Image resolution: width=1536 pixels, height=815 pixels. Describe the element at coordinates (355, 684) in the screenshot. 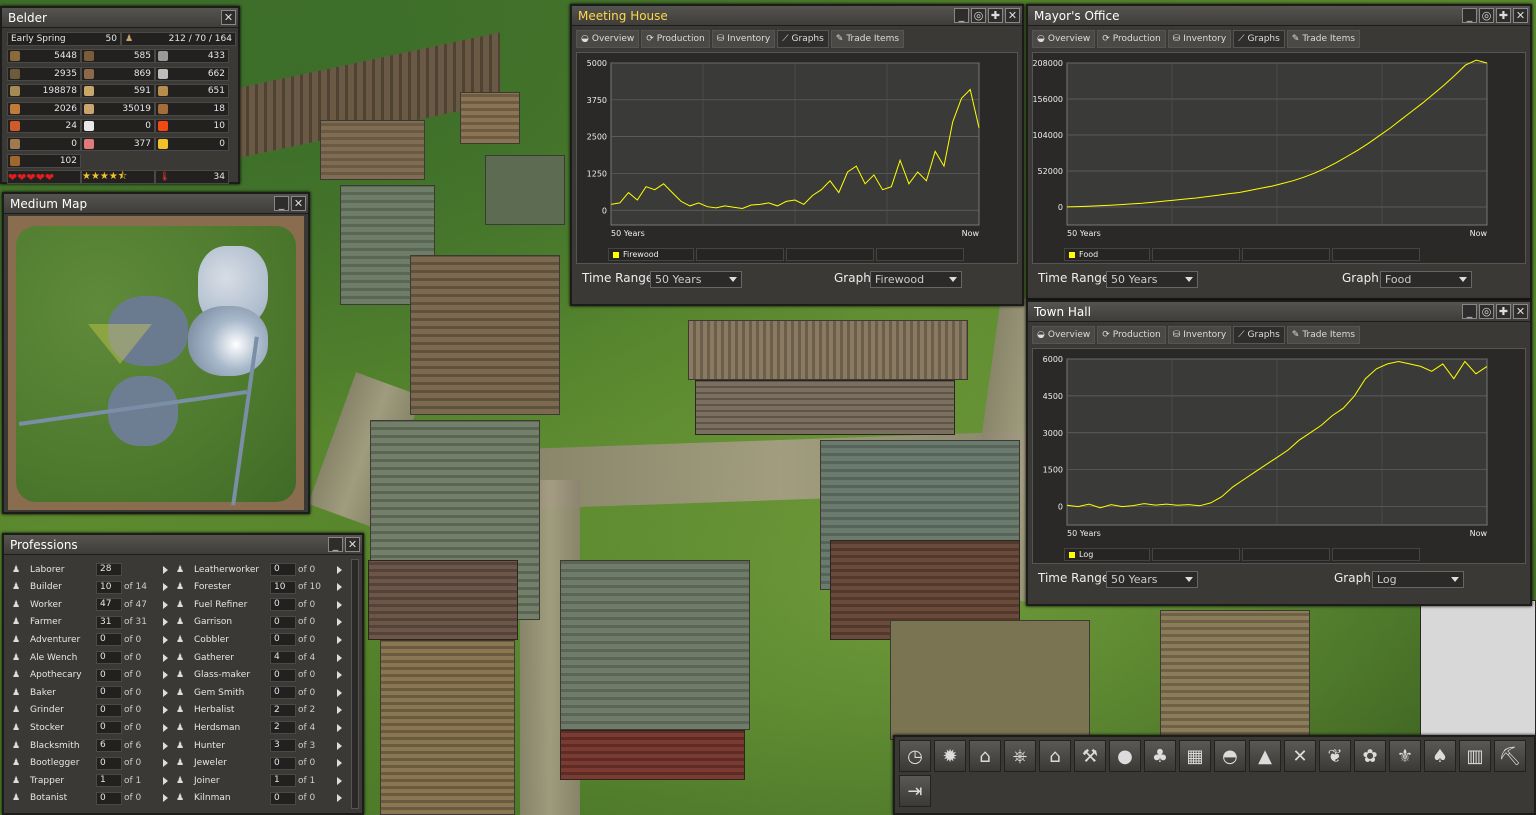

I see `professions-scrollbar` at that location.